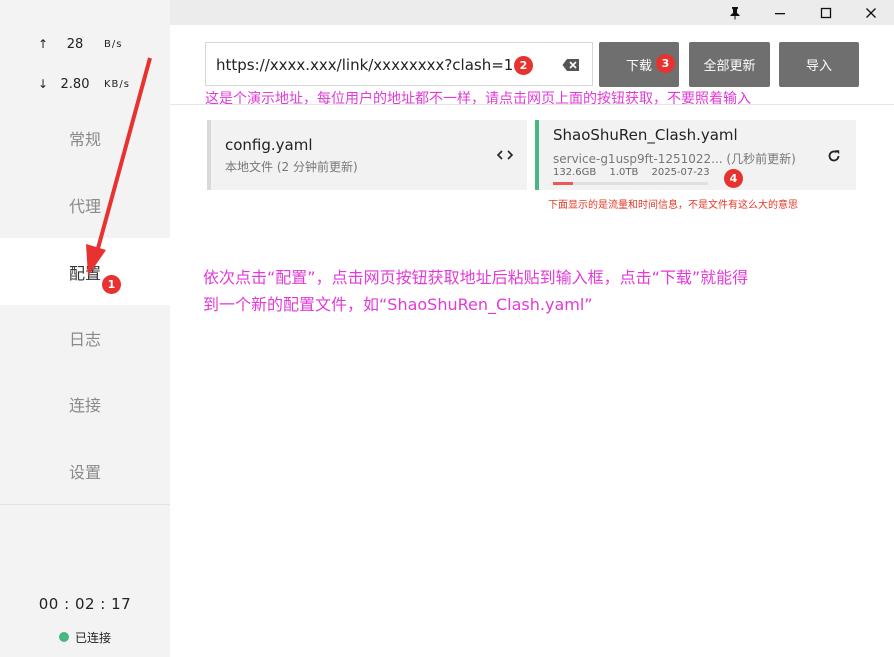 The height and width of the screenshot is (657, 894). Describe the element at coordinates (478, 99) in the screenshot. I see `demo-url-note: 这是个演示地址，每位用户的地址都不一样，请点击网页上面的按钮获取，不要照着输入` at that location.